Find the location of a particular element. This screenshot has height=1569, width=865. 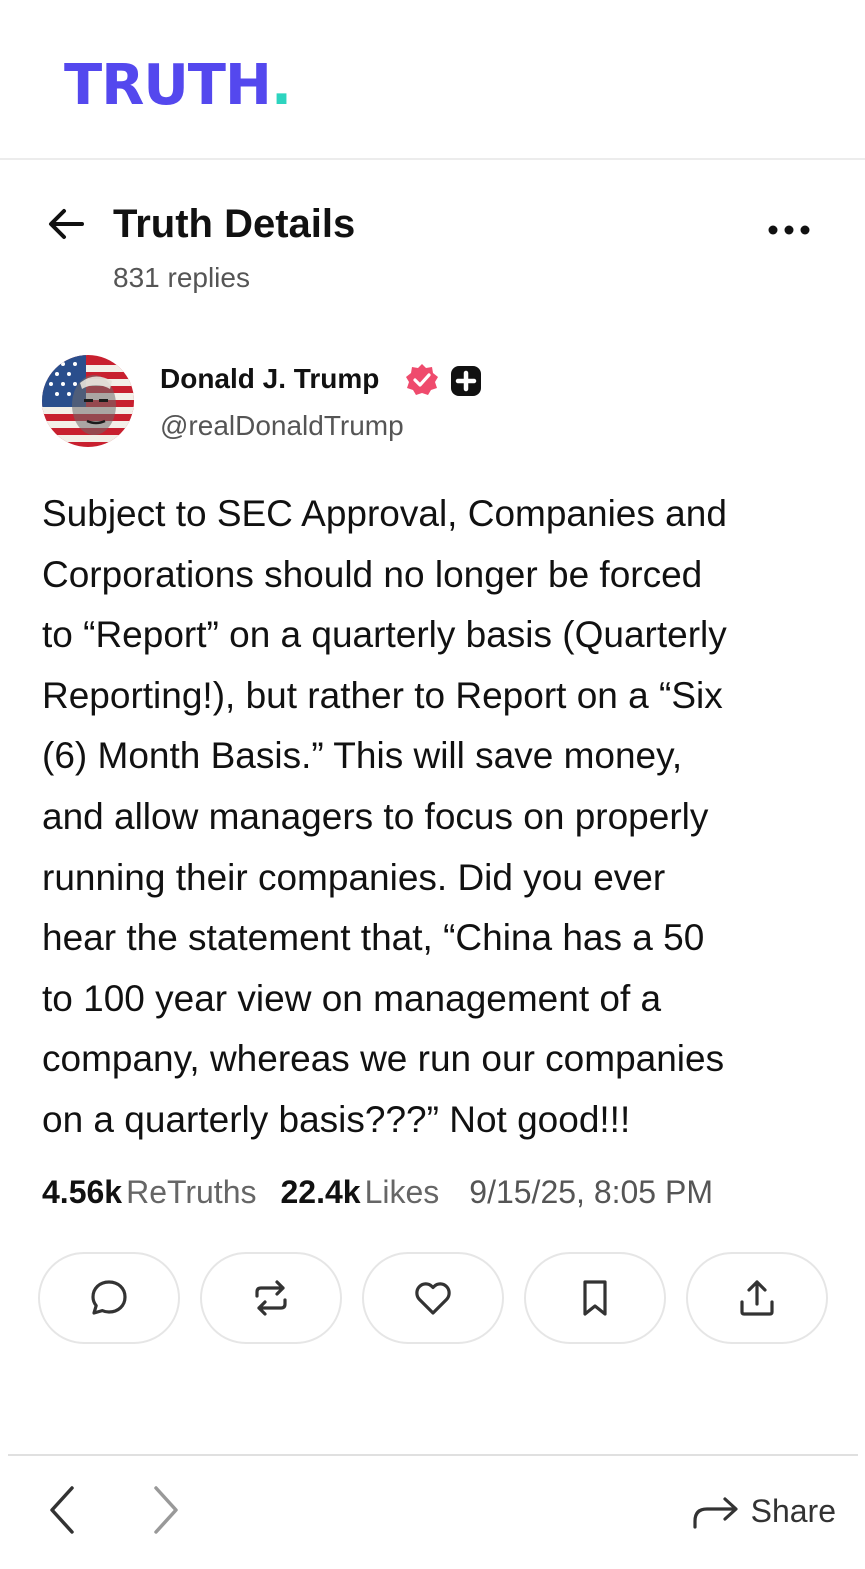

upload-icon is located at coordinates (757, 1298).